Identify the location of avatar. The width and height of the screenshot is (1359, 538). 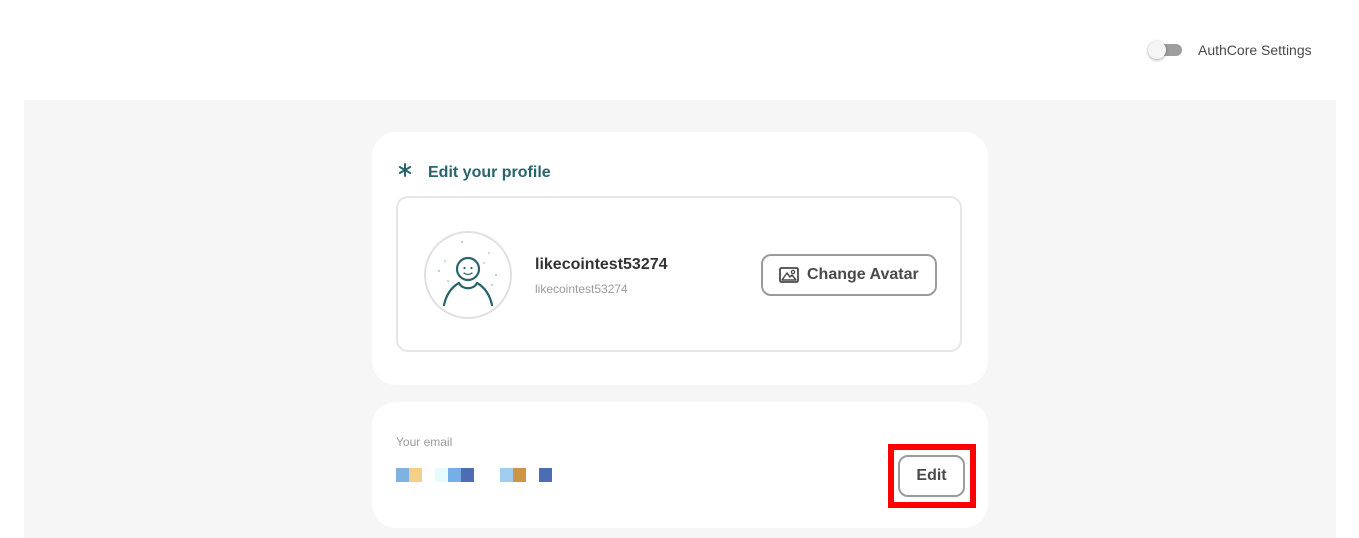
(468, 275).